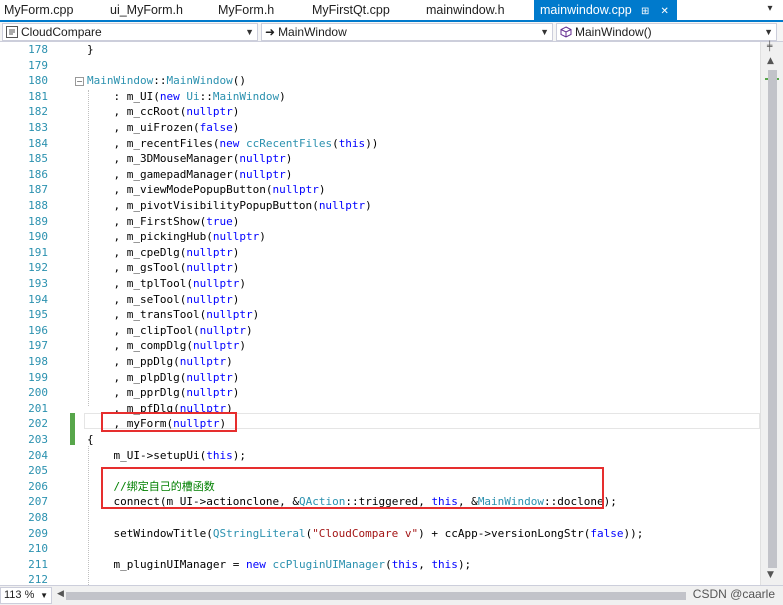 The image size is (783, 605). Describe the element at coordinates (380, 578) in the screenshot. I see `code-line: 212` at that location.